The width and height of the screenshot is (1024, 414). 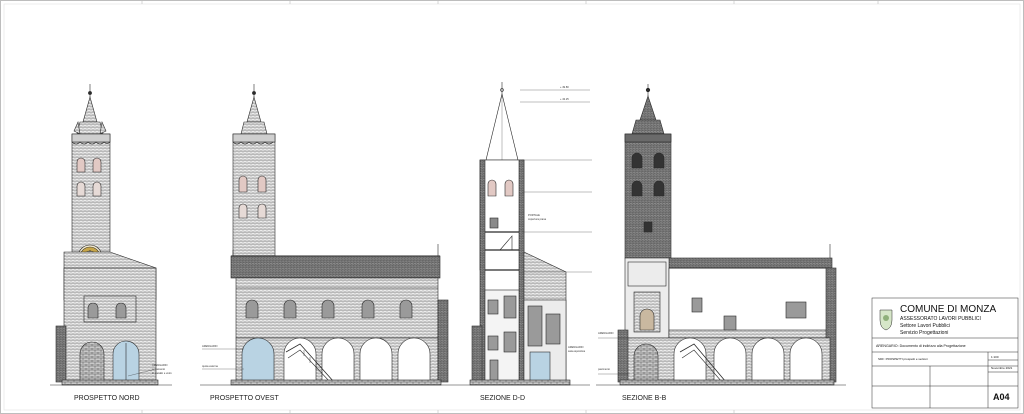 I want to click on section-bb-label: SEZIONE B-B, so click(x=644, y=398).